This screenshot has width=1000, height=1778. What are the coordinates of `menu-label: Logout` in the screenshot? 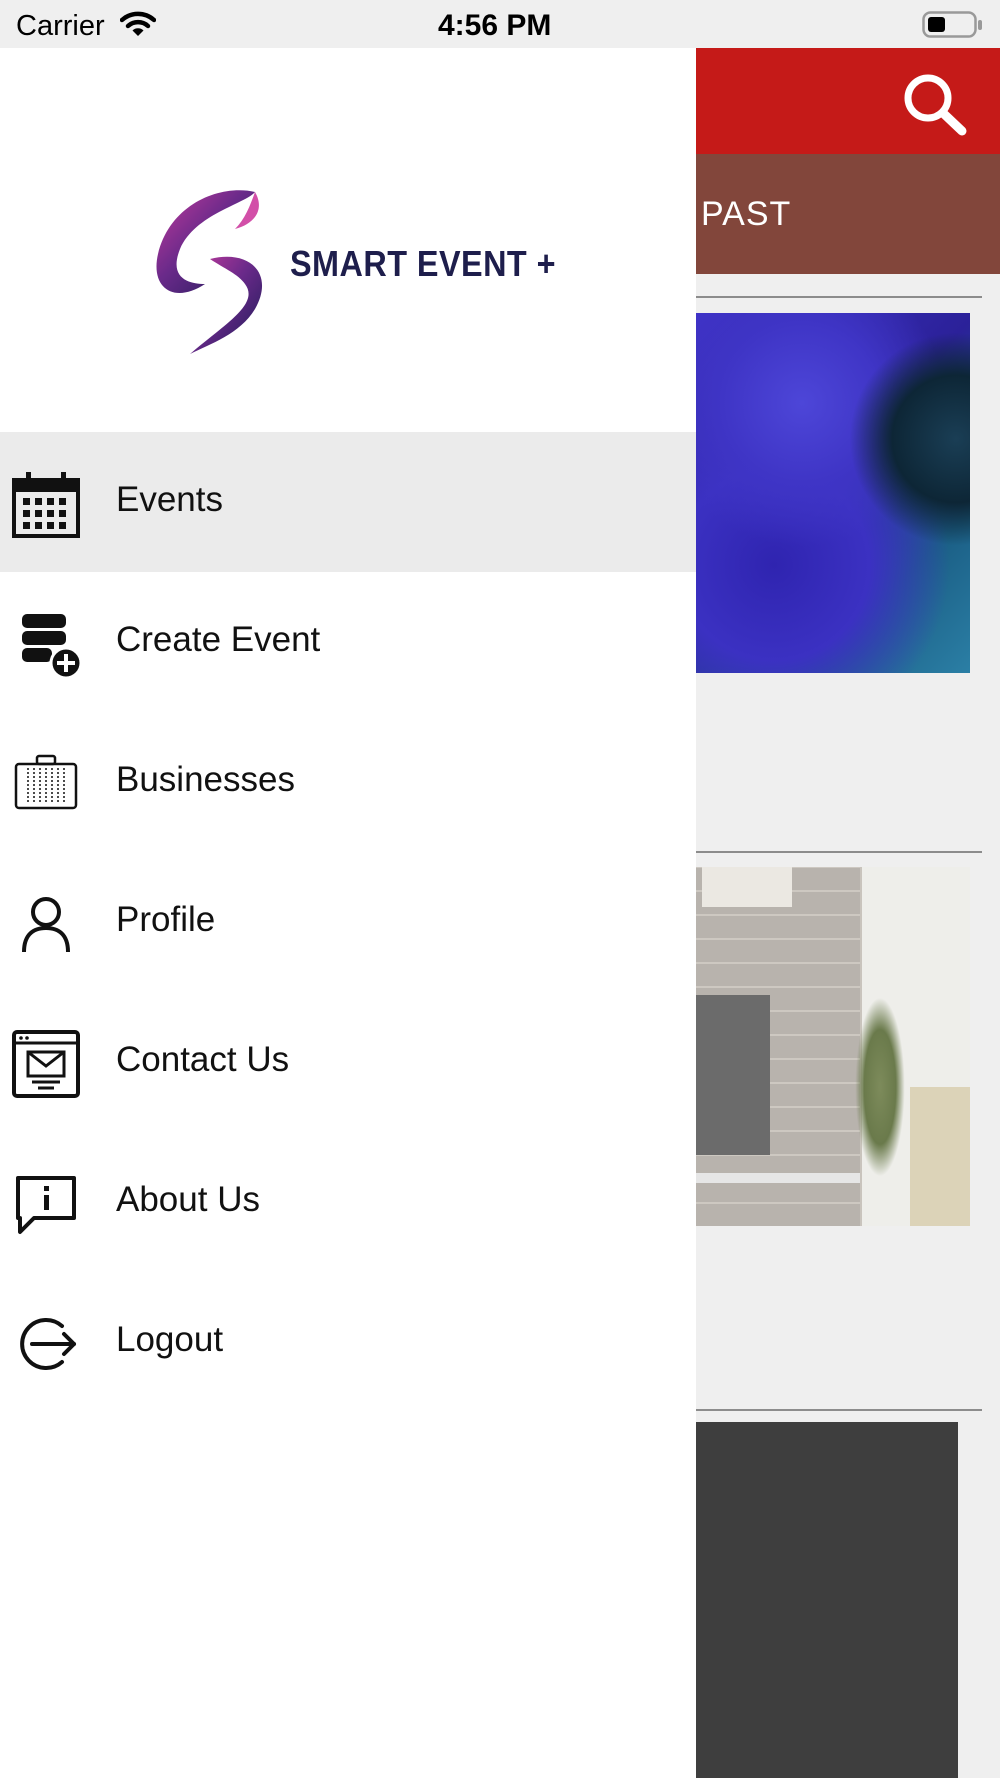 It's located at (170, 1339).